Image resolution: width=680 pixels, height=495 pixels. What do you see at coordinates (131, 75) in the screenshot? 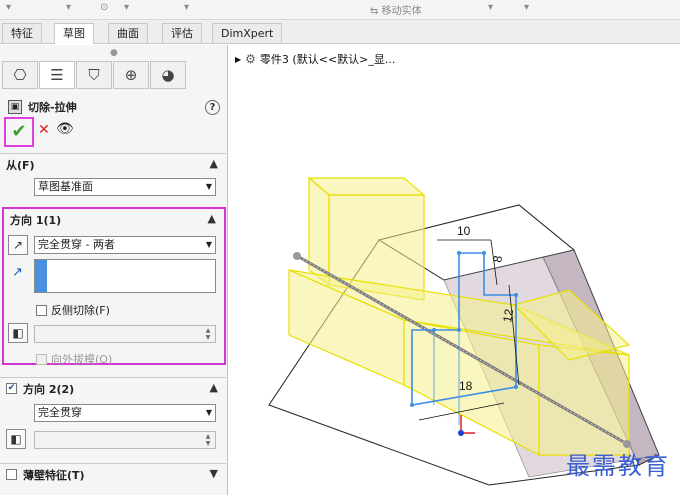
I see `dimxpert-manager-tab-icon: ⊕` at bounding box center [131, 75].